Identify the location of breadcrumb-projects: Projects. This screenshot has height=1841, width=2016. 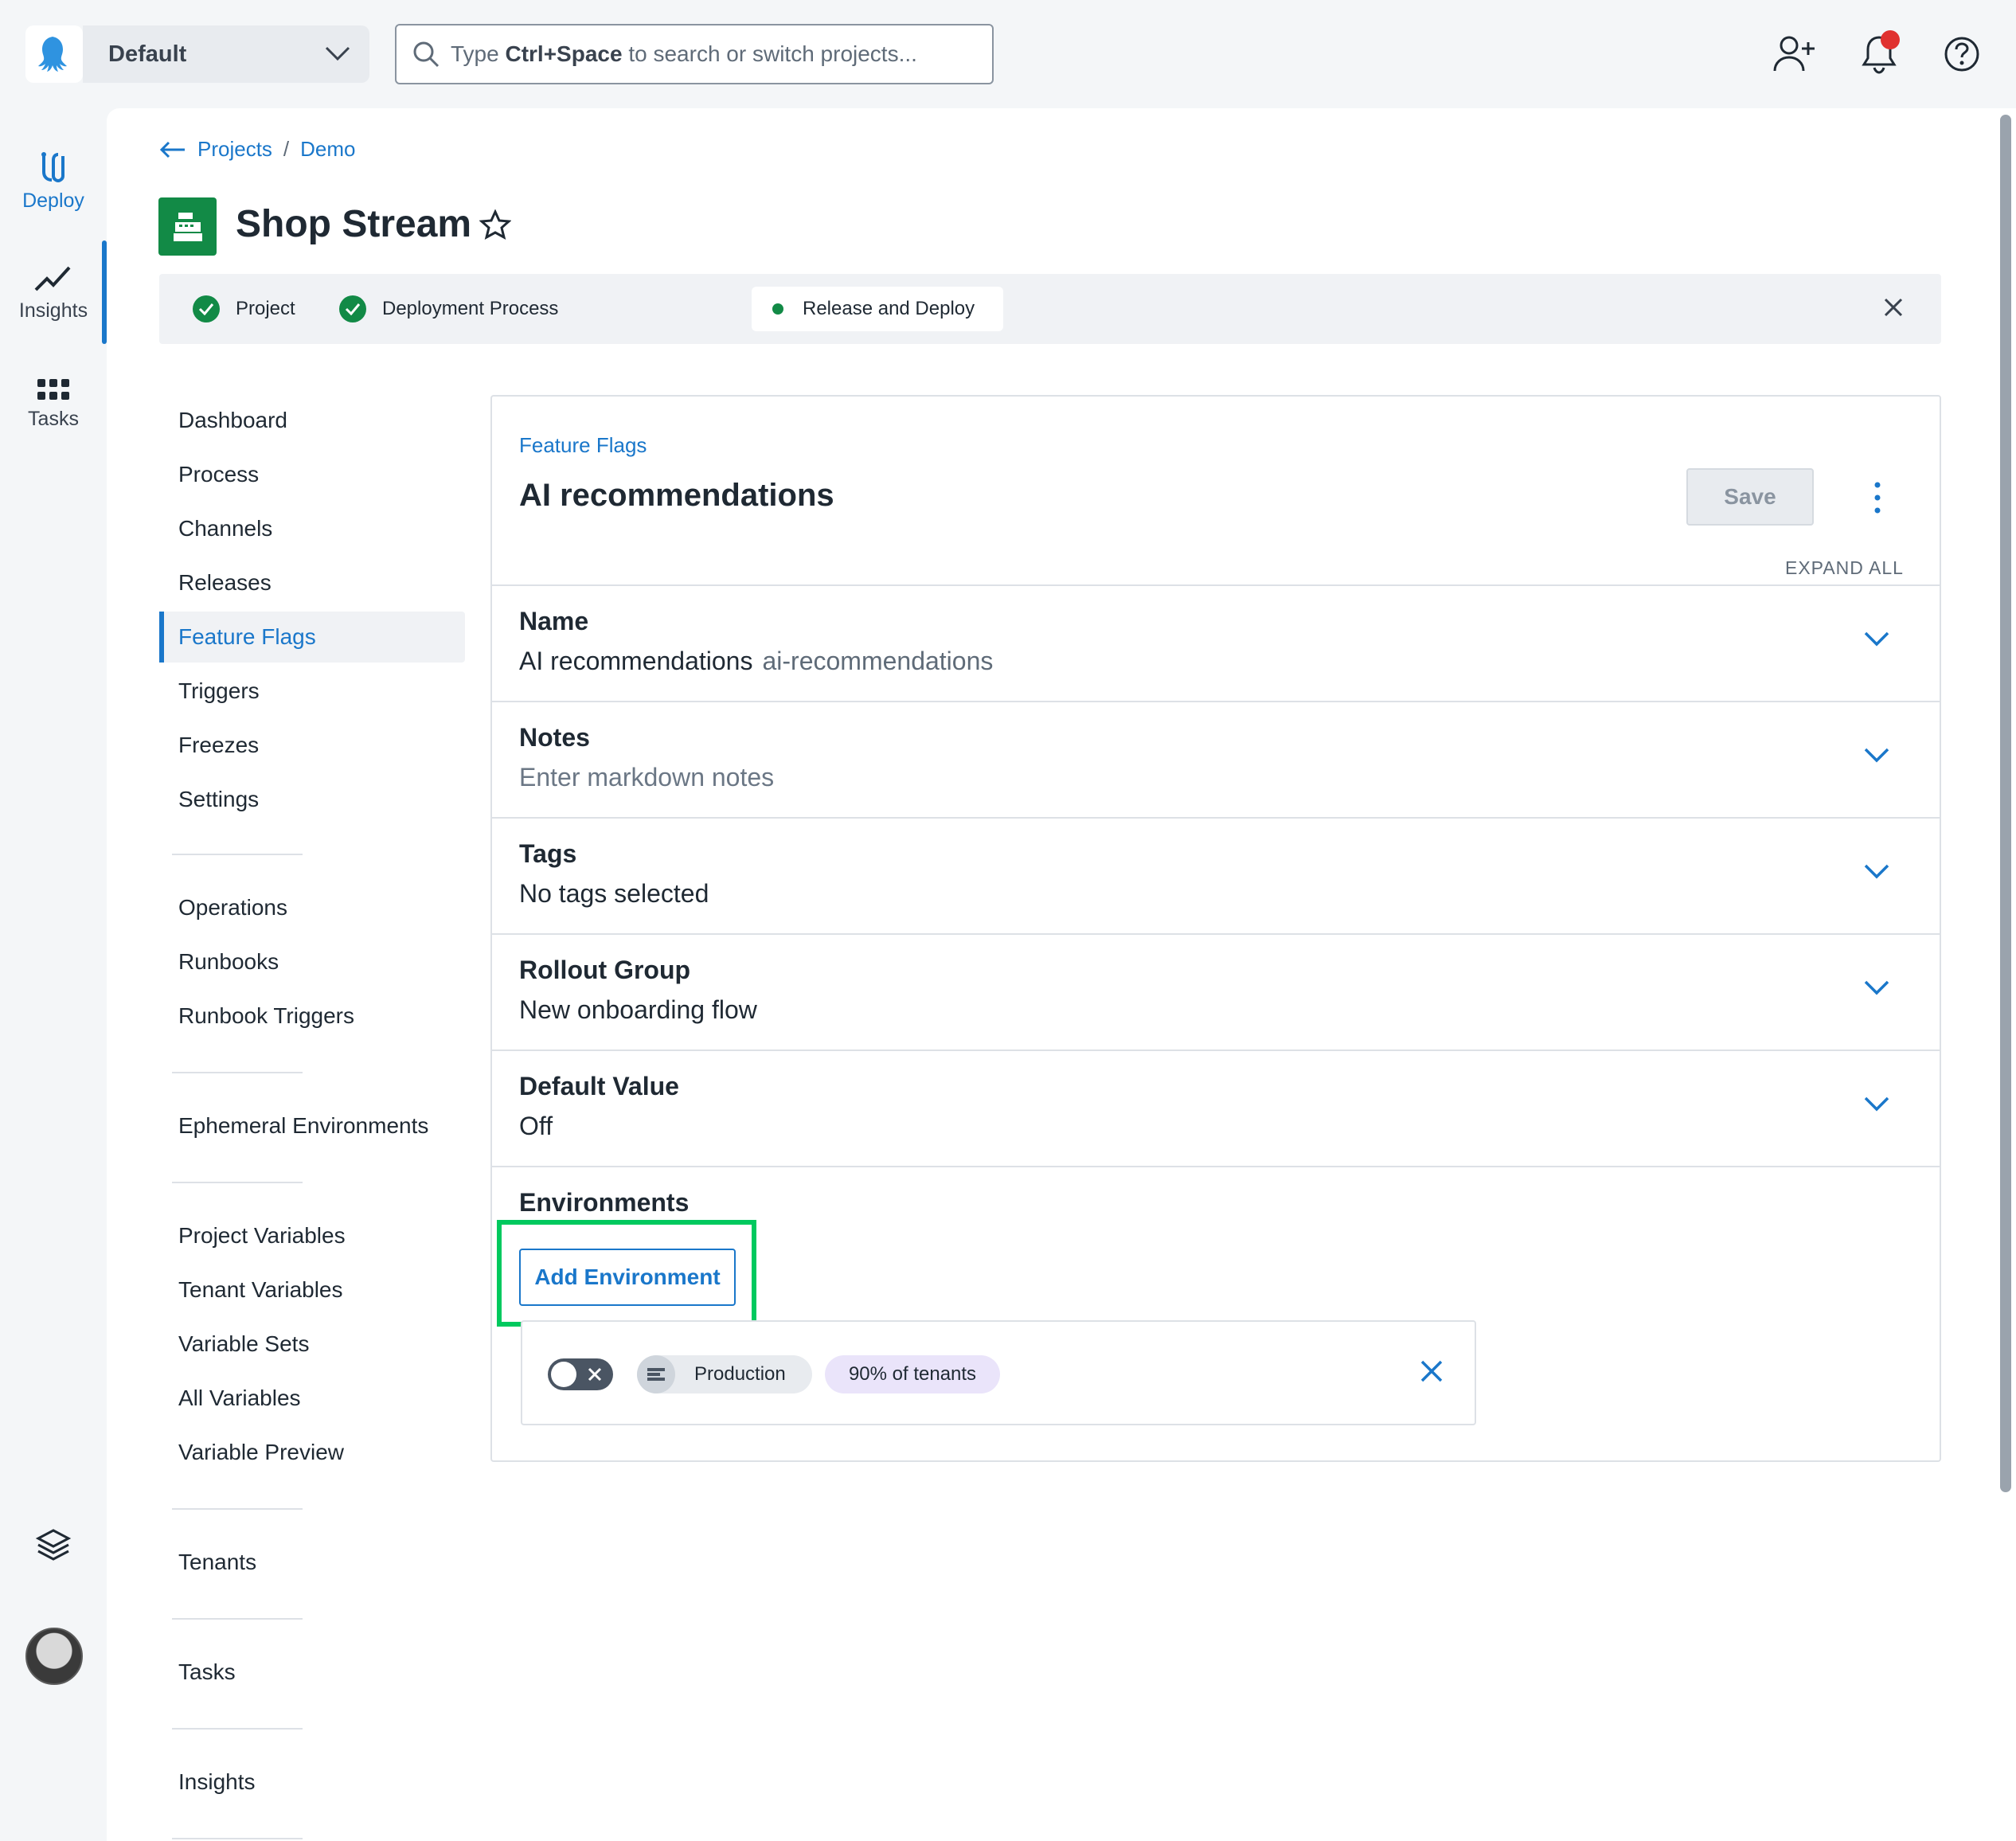
(234, 149).